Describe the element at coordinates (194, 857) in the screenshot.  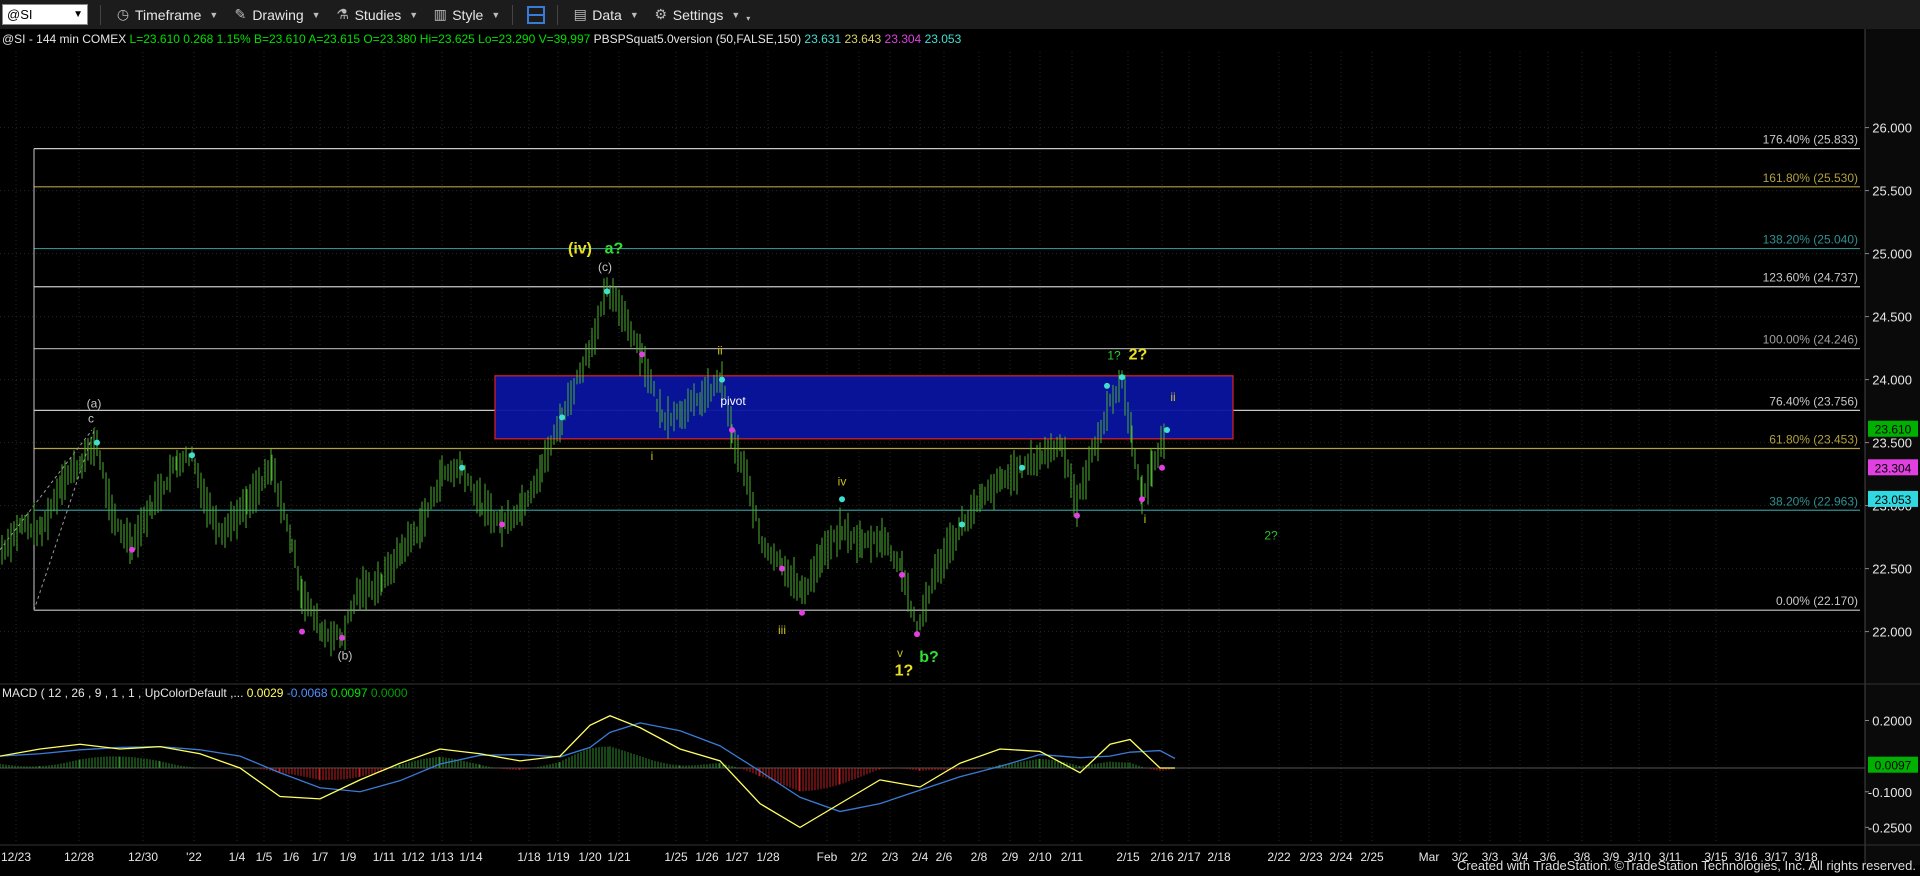
I see `x-axis-label: '22` at that location.